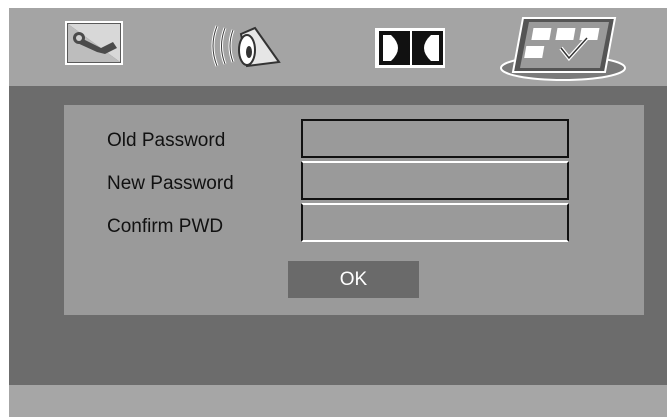 The height and width of the screenshot is (417, 667). I want to click on new-password-field, so click(435, 180).